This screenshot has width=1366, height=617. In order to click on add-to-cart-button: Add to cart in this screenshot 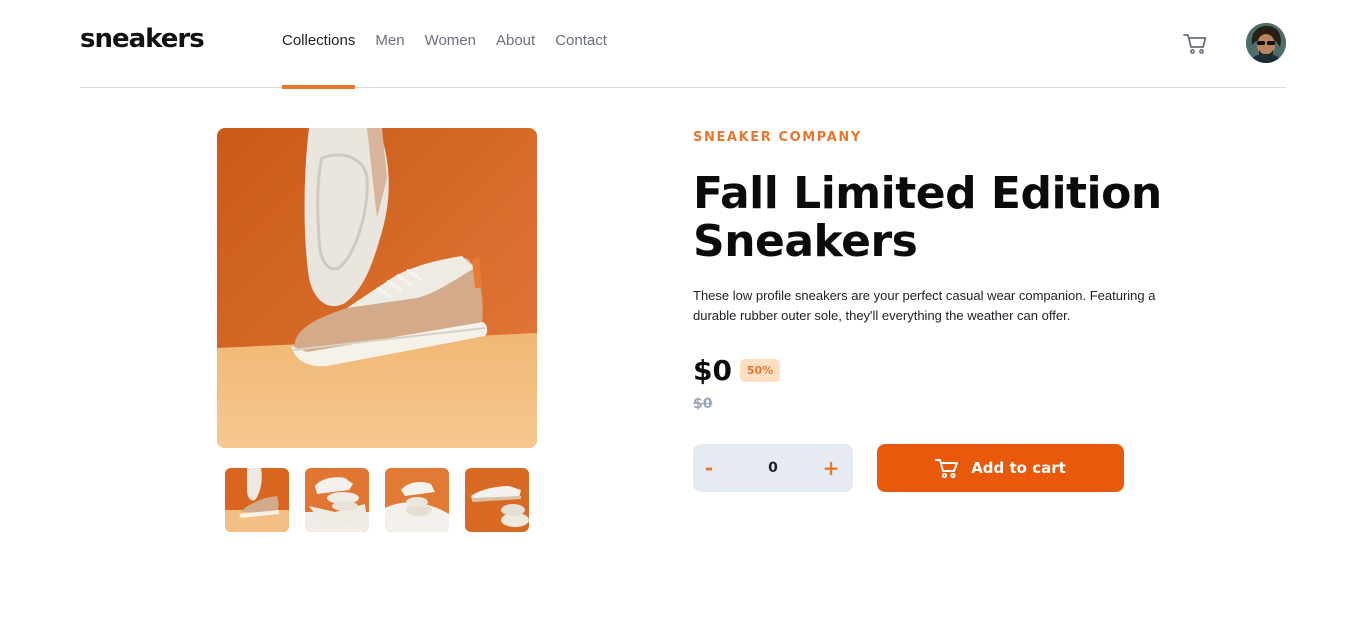, I will do `click(1000, 468)`.